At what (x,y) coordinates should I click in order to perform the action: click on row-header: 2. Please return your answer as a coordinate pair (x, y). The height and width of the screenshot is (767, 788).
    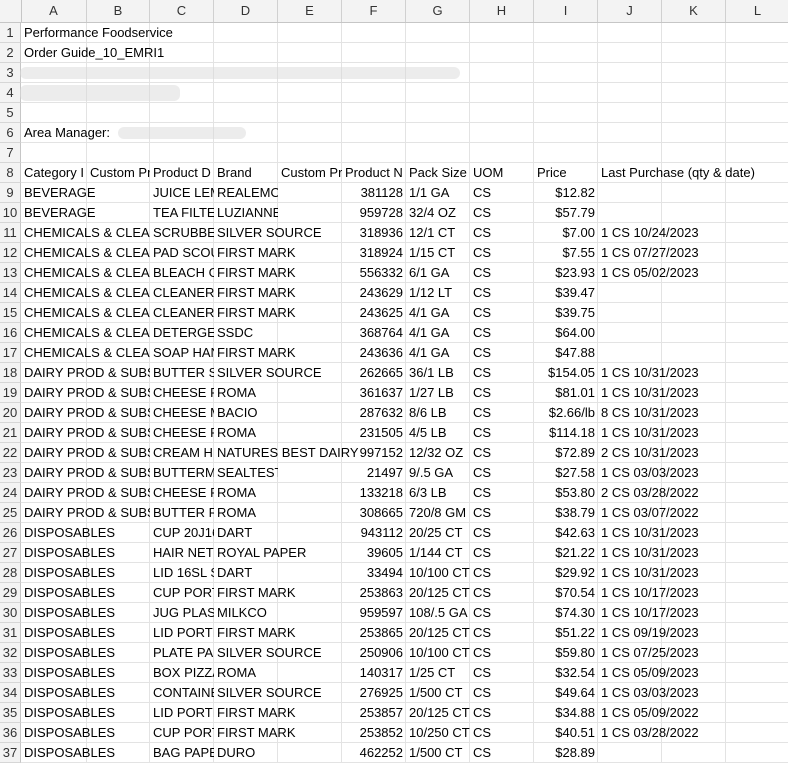
    Looking at the image, I should click on (10, 53).